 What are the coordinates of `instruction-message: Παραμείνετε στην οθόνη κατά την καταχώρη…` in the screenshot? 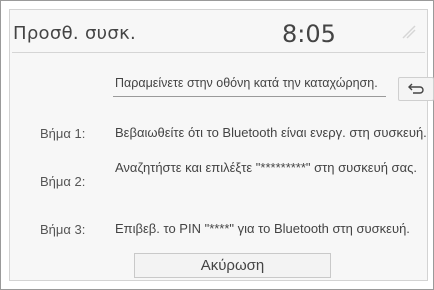 It's located at (246, 83).